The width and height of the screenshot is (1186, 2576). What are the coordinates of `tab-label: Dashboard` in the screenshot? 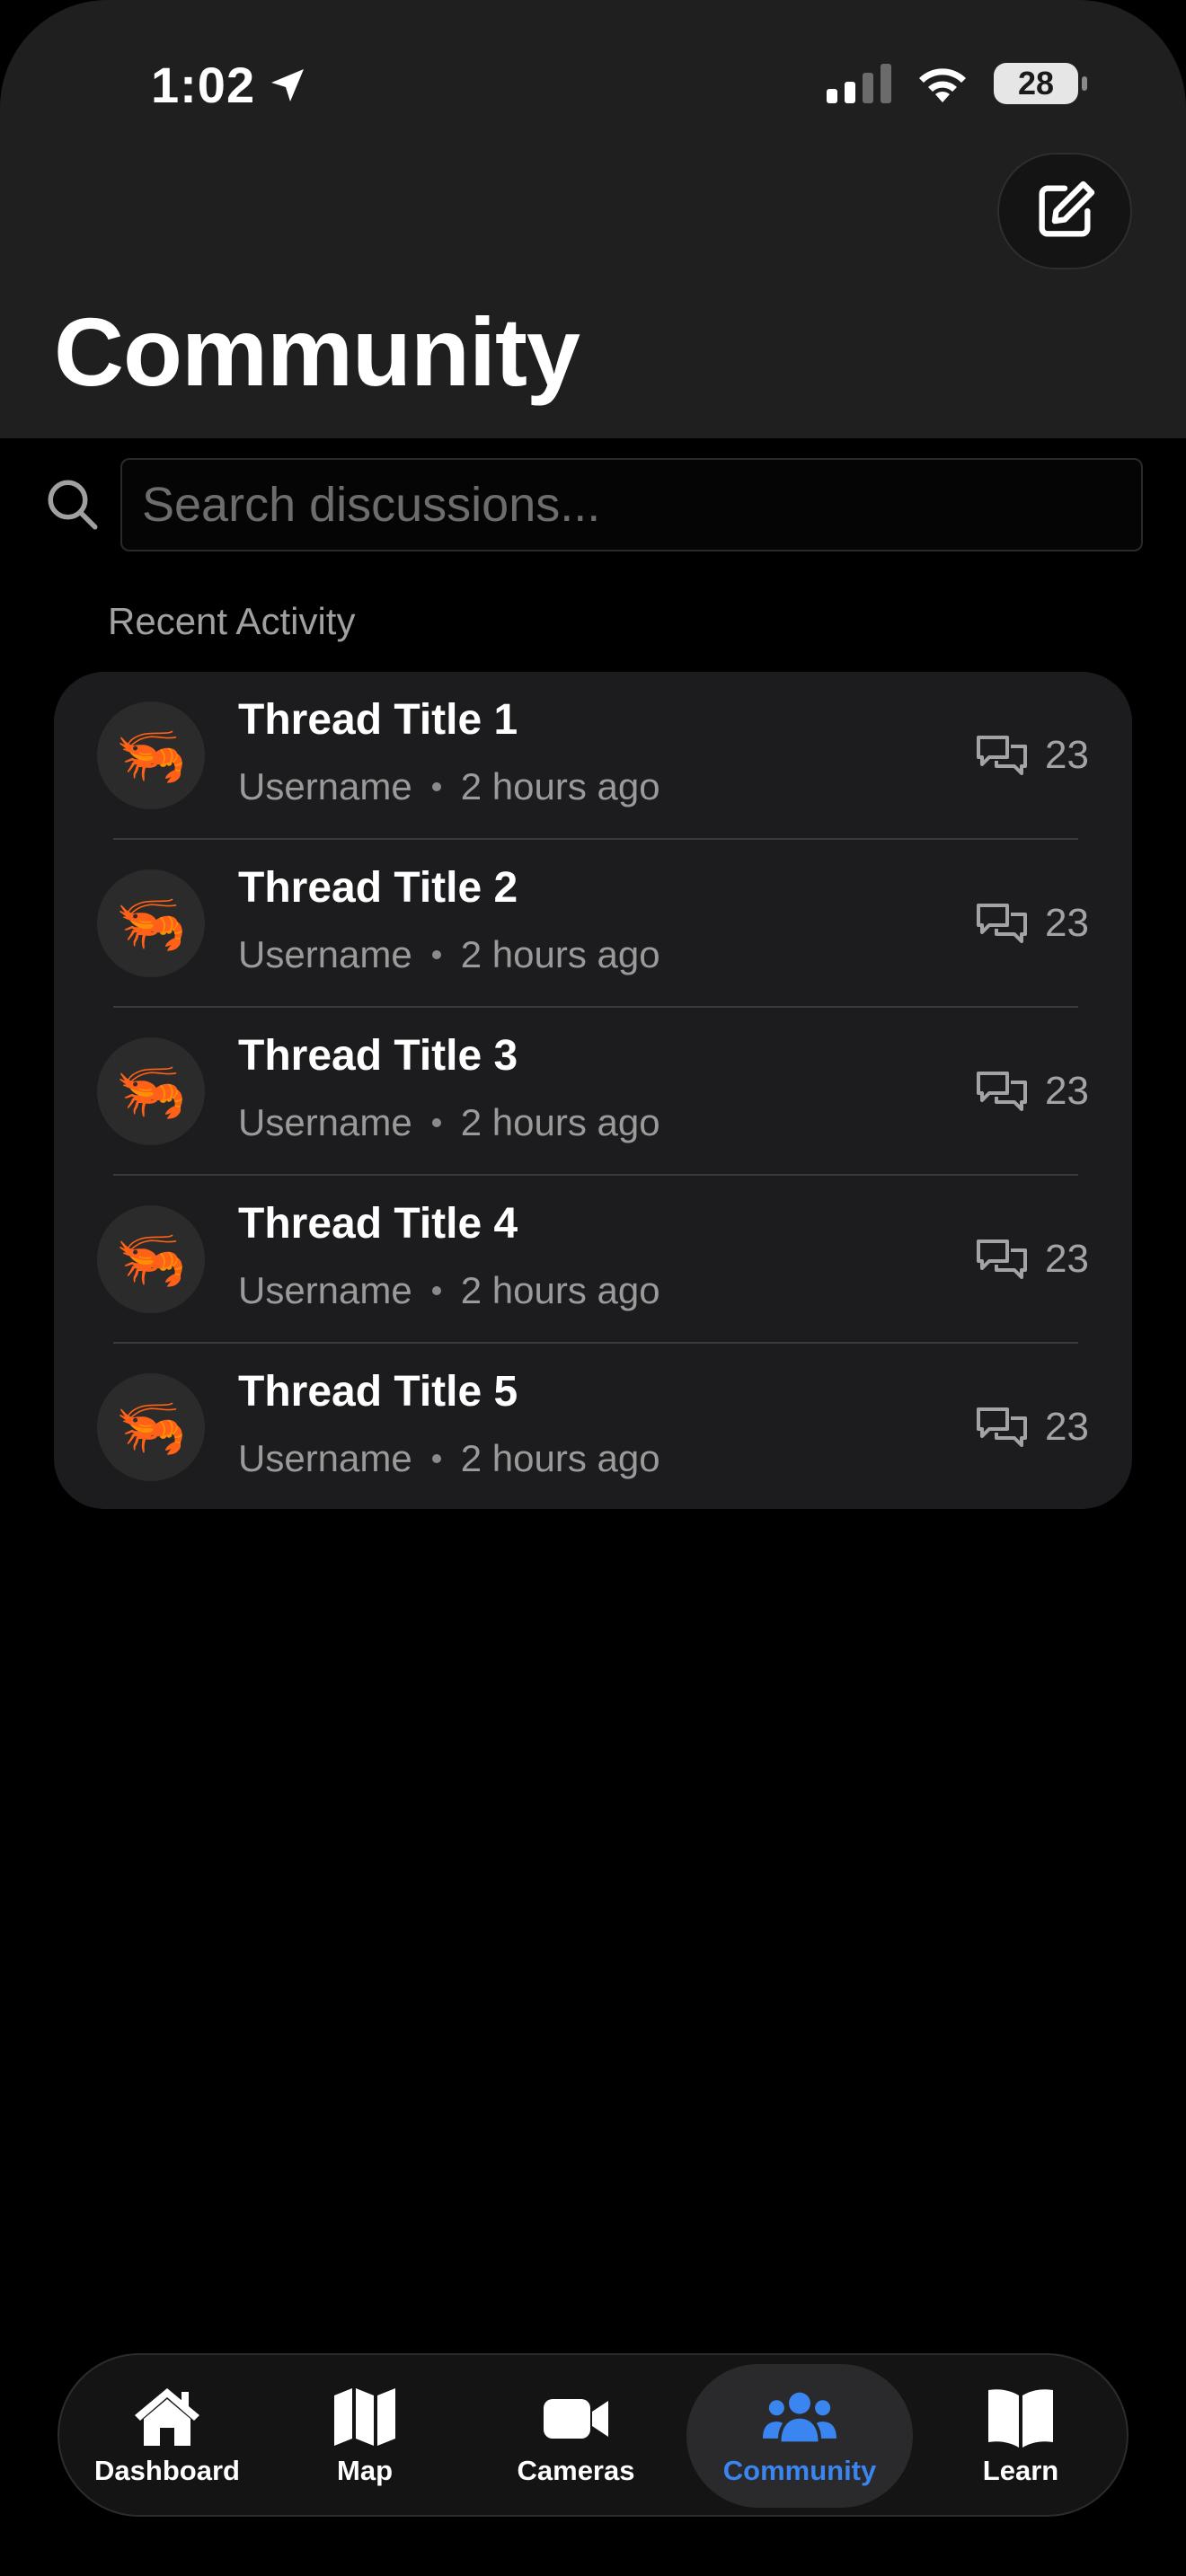 It's located at (167, 2470).